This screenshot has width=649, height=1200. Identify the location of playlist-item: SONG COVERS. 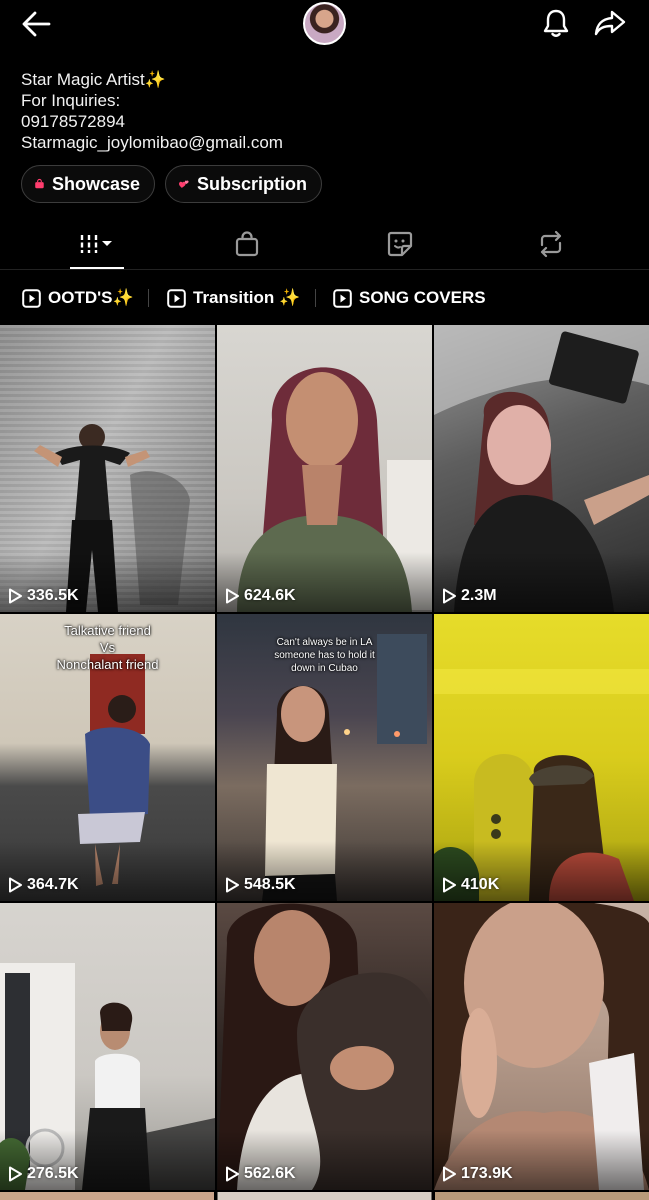
(409, 298).